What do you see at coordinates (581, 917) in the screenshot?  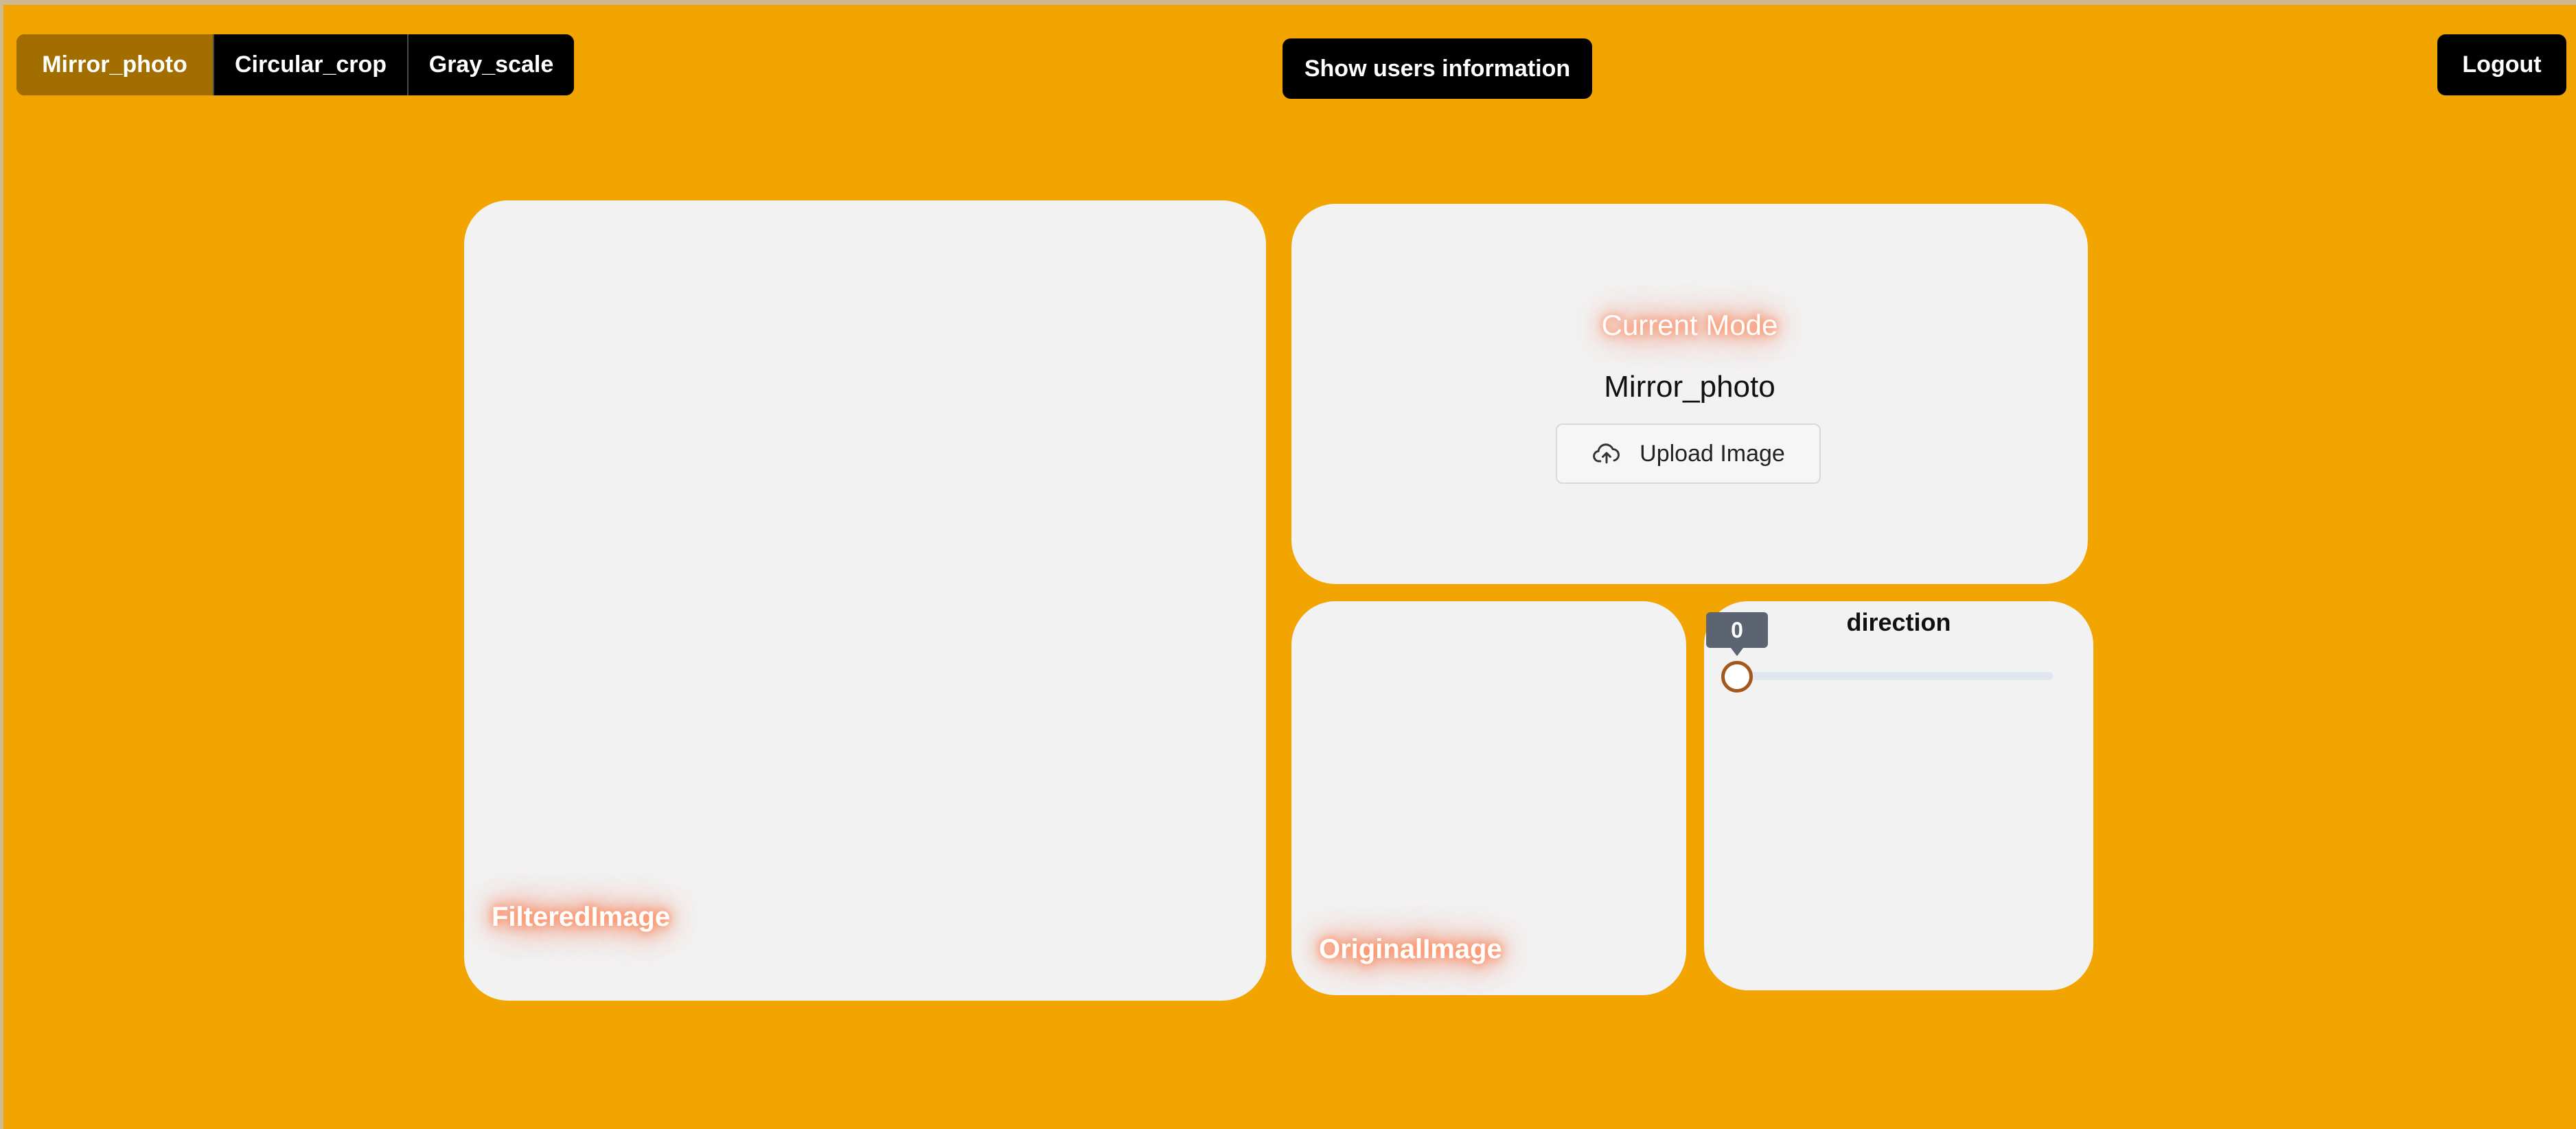 I see `filtered-image-label: FilteredImage` at bounding box center [581, 917].